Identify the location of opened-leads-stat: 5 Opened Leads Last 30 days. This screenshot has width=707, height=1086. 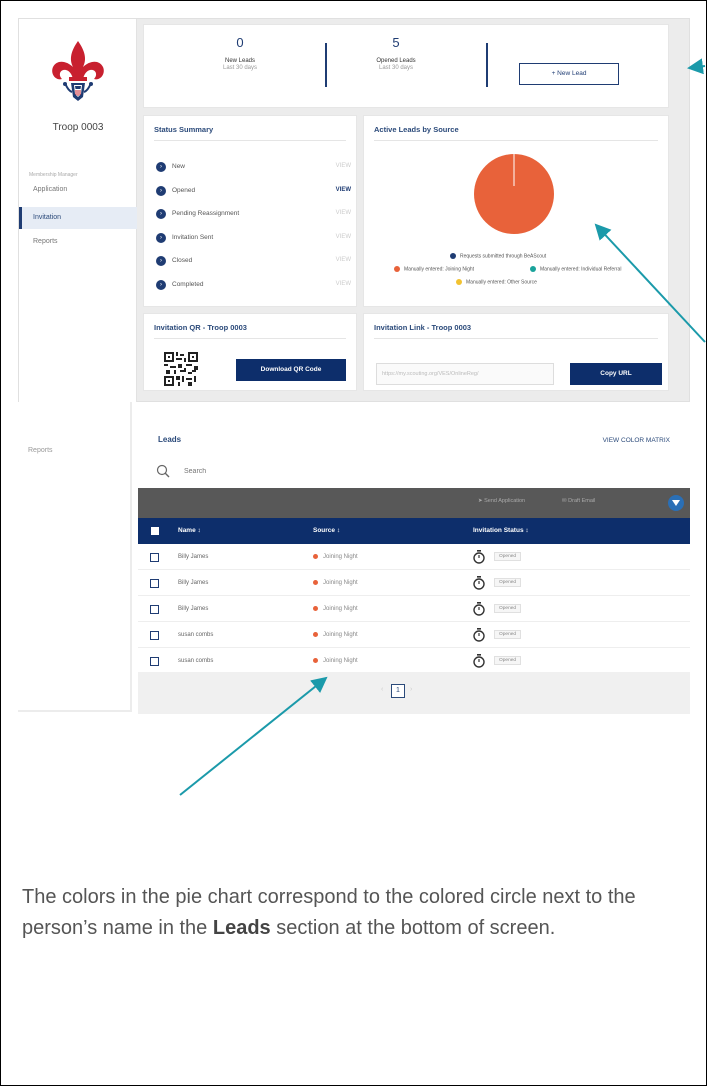
(396, 48).